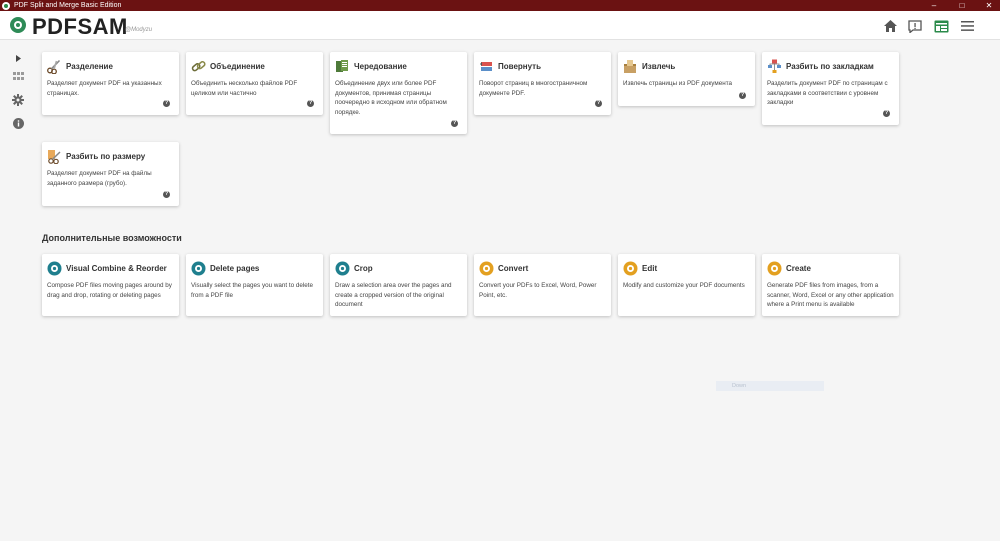  What do you see at coordinates (659, 66) in the screenshot?
I see `card-title: Извлечь` at bounding box center [659, 66].